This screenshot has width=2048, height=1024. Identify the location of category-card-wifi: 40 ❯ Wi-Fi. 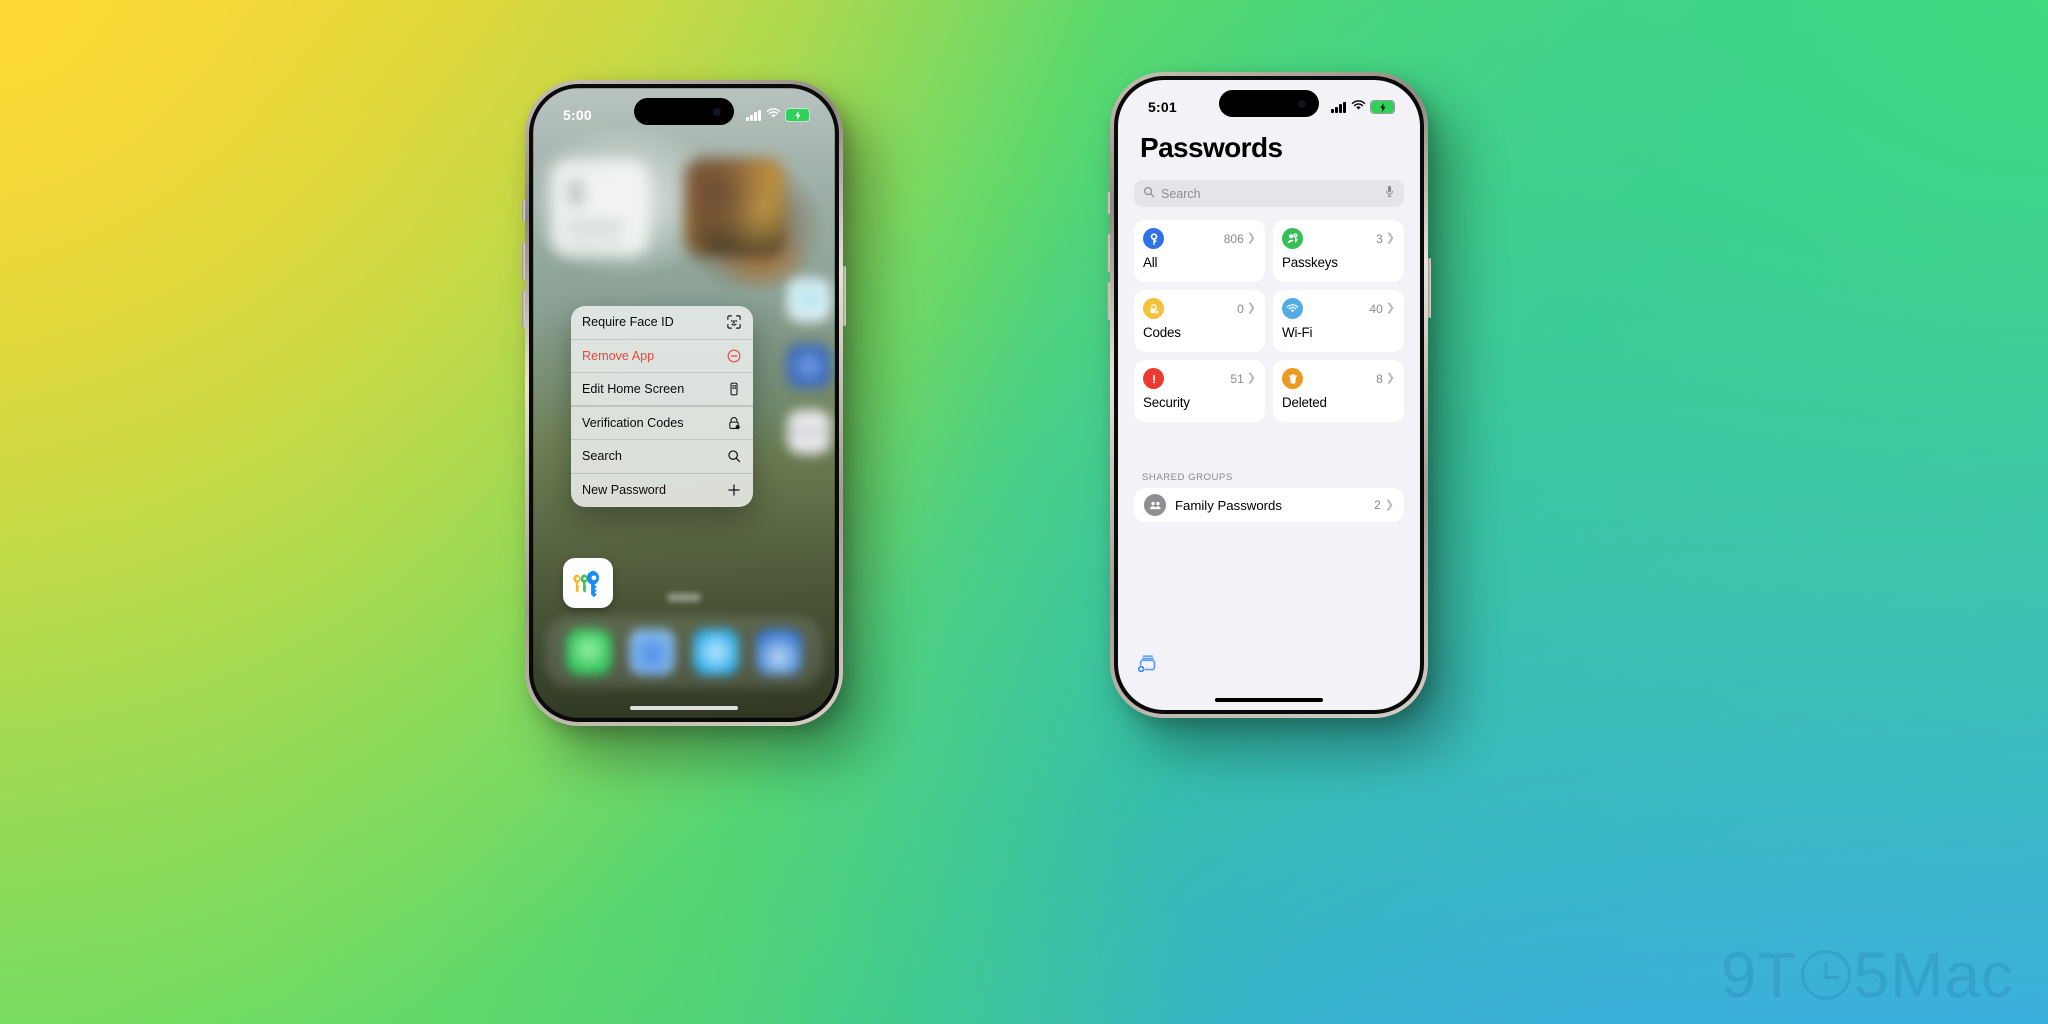
(1338, 321).